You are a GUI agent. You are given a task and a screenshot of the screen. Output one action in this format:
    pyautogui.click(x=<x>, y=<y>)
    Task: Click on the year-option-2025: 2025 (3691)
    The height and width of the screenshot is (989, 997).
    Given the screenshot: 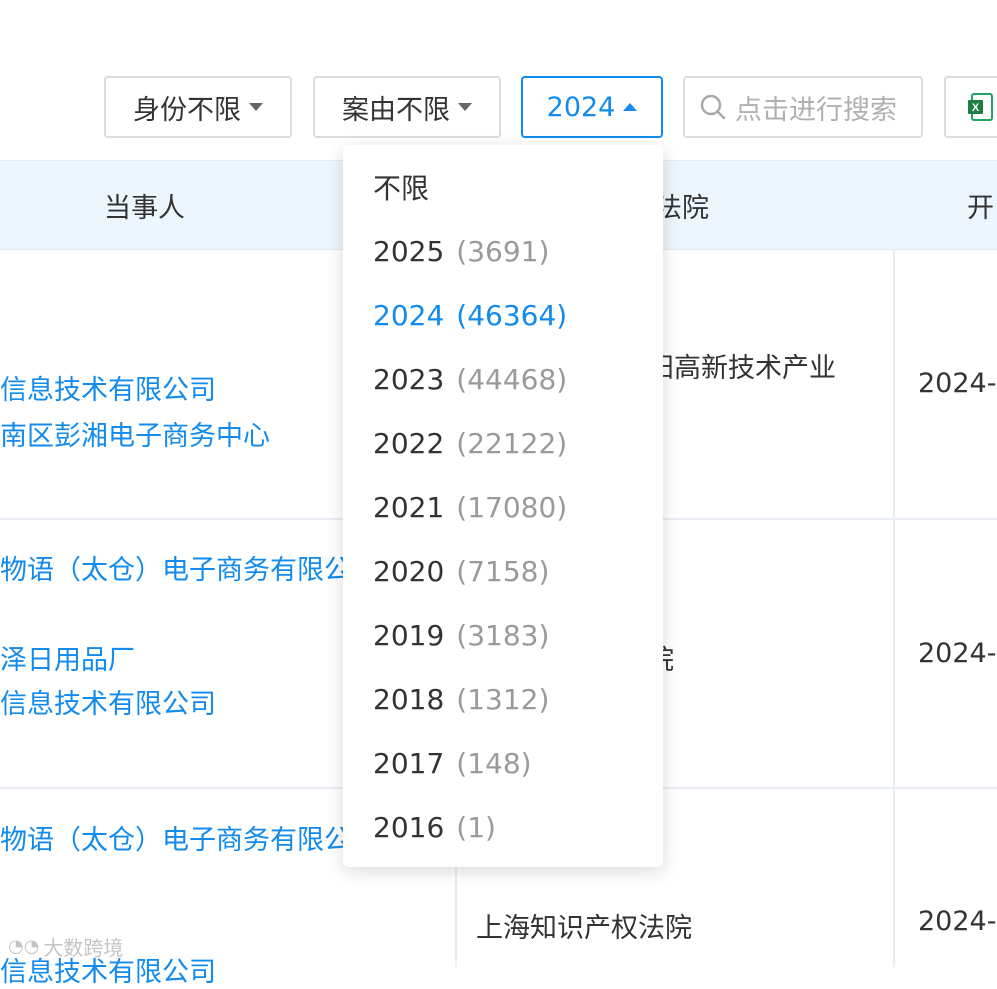 What is the action you would take?
    pyautogui.click(x=461, y=251)
    